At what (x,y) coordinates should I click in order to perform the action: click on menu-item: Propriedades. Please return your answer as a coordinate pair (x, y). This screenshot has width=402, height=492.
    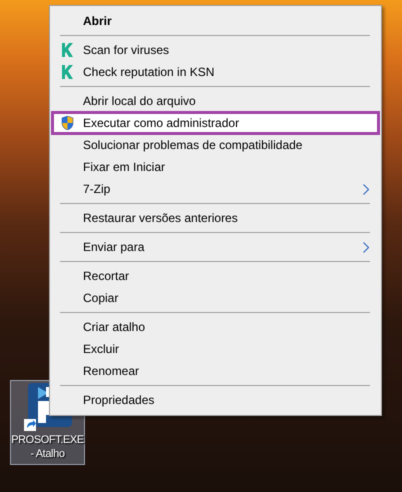
    Looking at the image, I should click on (215, 400).